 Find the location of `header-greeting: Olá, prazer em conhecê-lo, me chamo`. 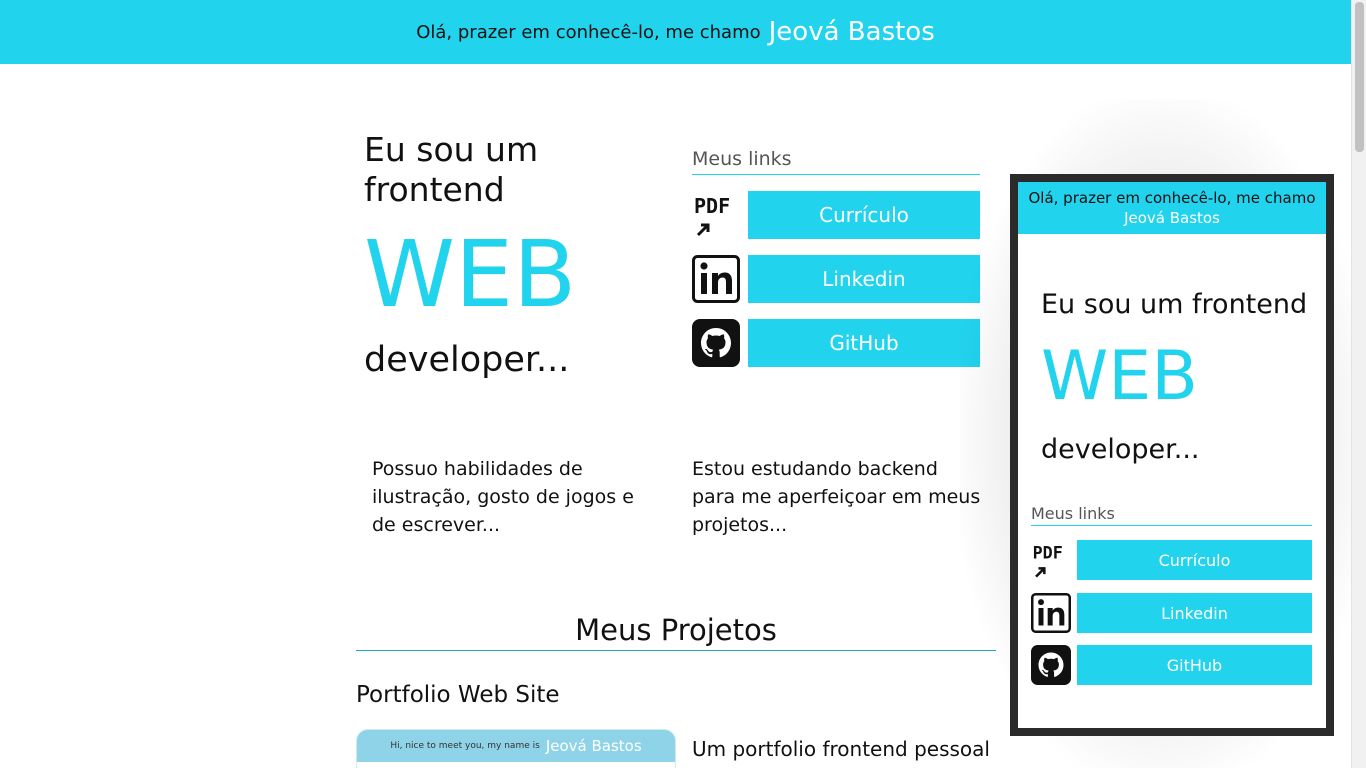

header-greeting: Olá, prazer em conhecê-lo, me chamo is located at coordinates (588, 32).